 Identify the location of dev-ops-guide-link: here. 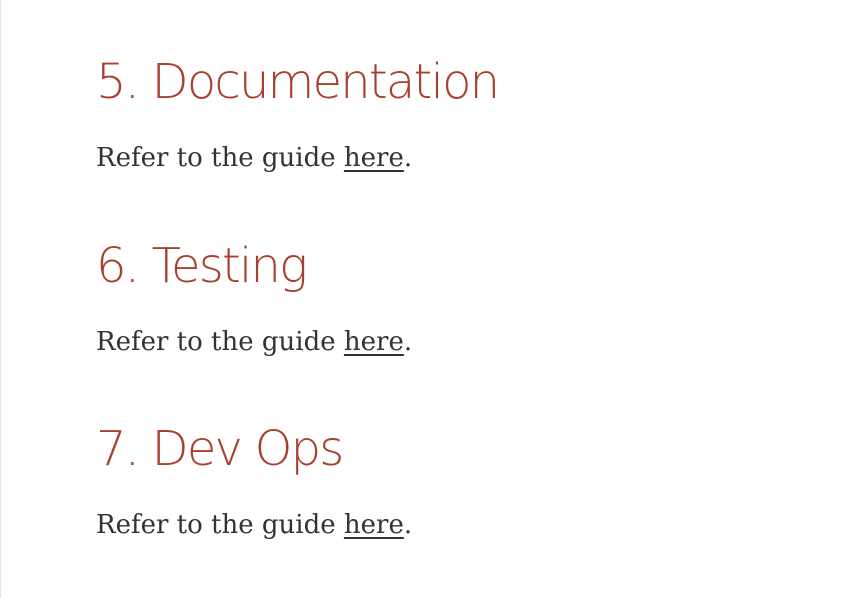
(374, 525).